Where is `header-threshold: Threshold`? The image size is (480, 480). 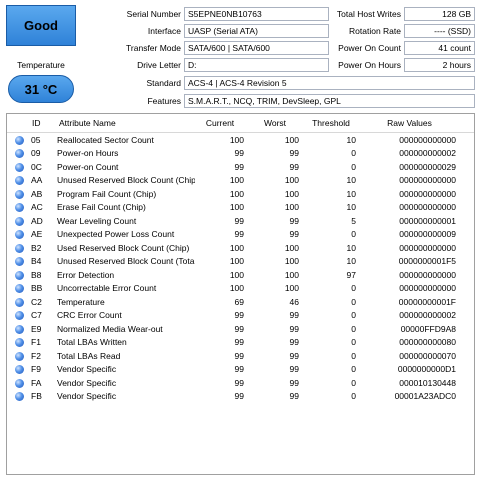
header-threshold: Threshold is located at coordinates (333, 123).